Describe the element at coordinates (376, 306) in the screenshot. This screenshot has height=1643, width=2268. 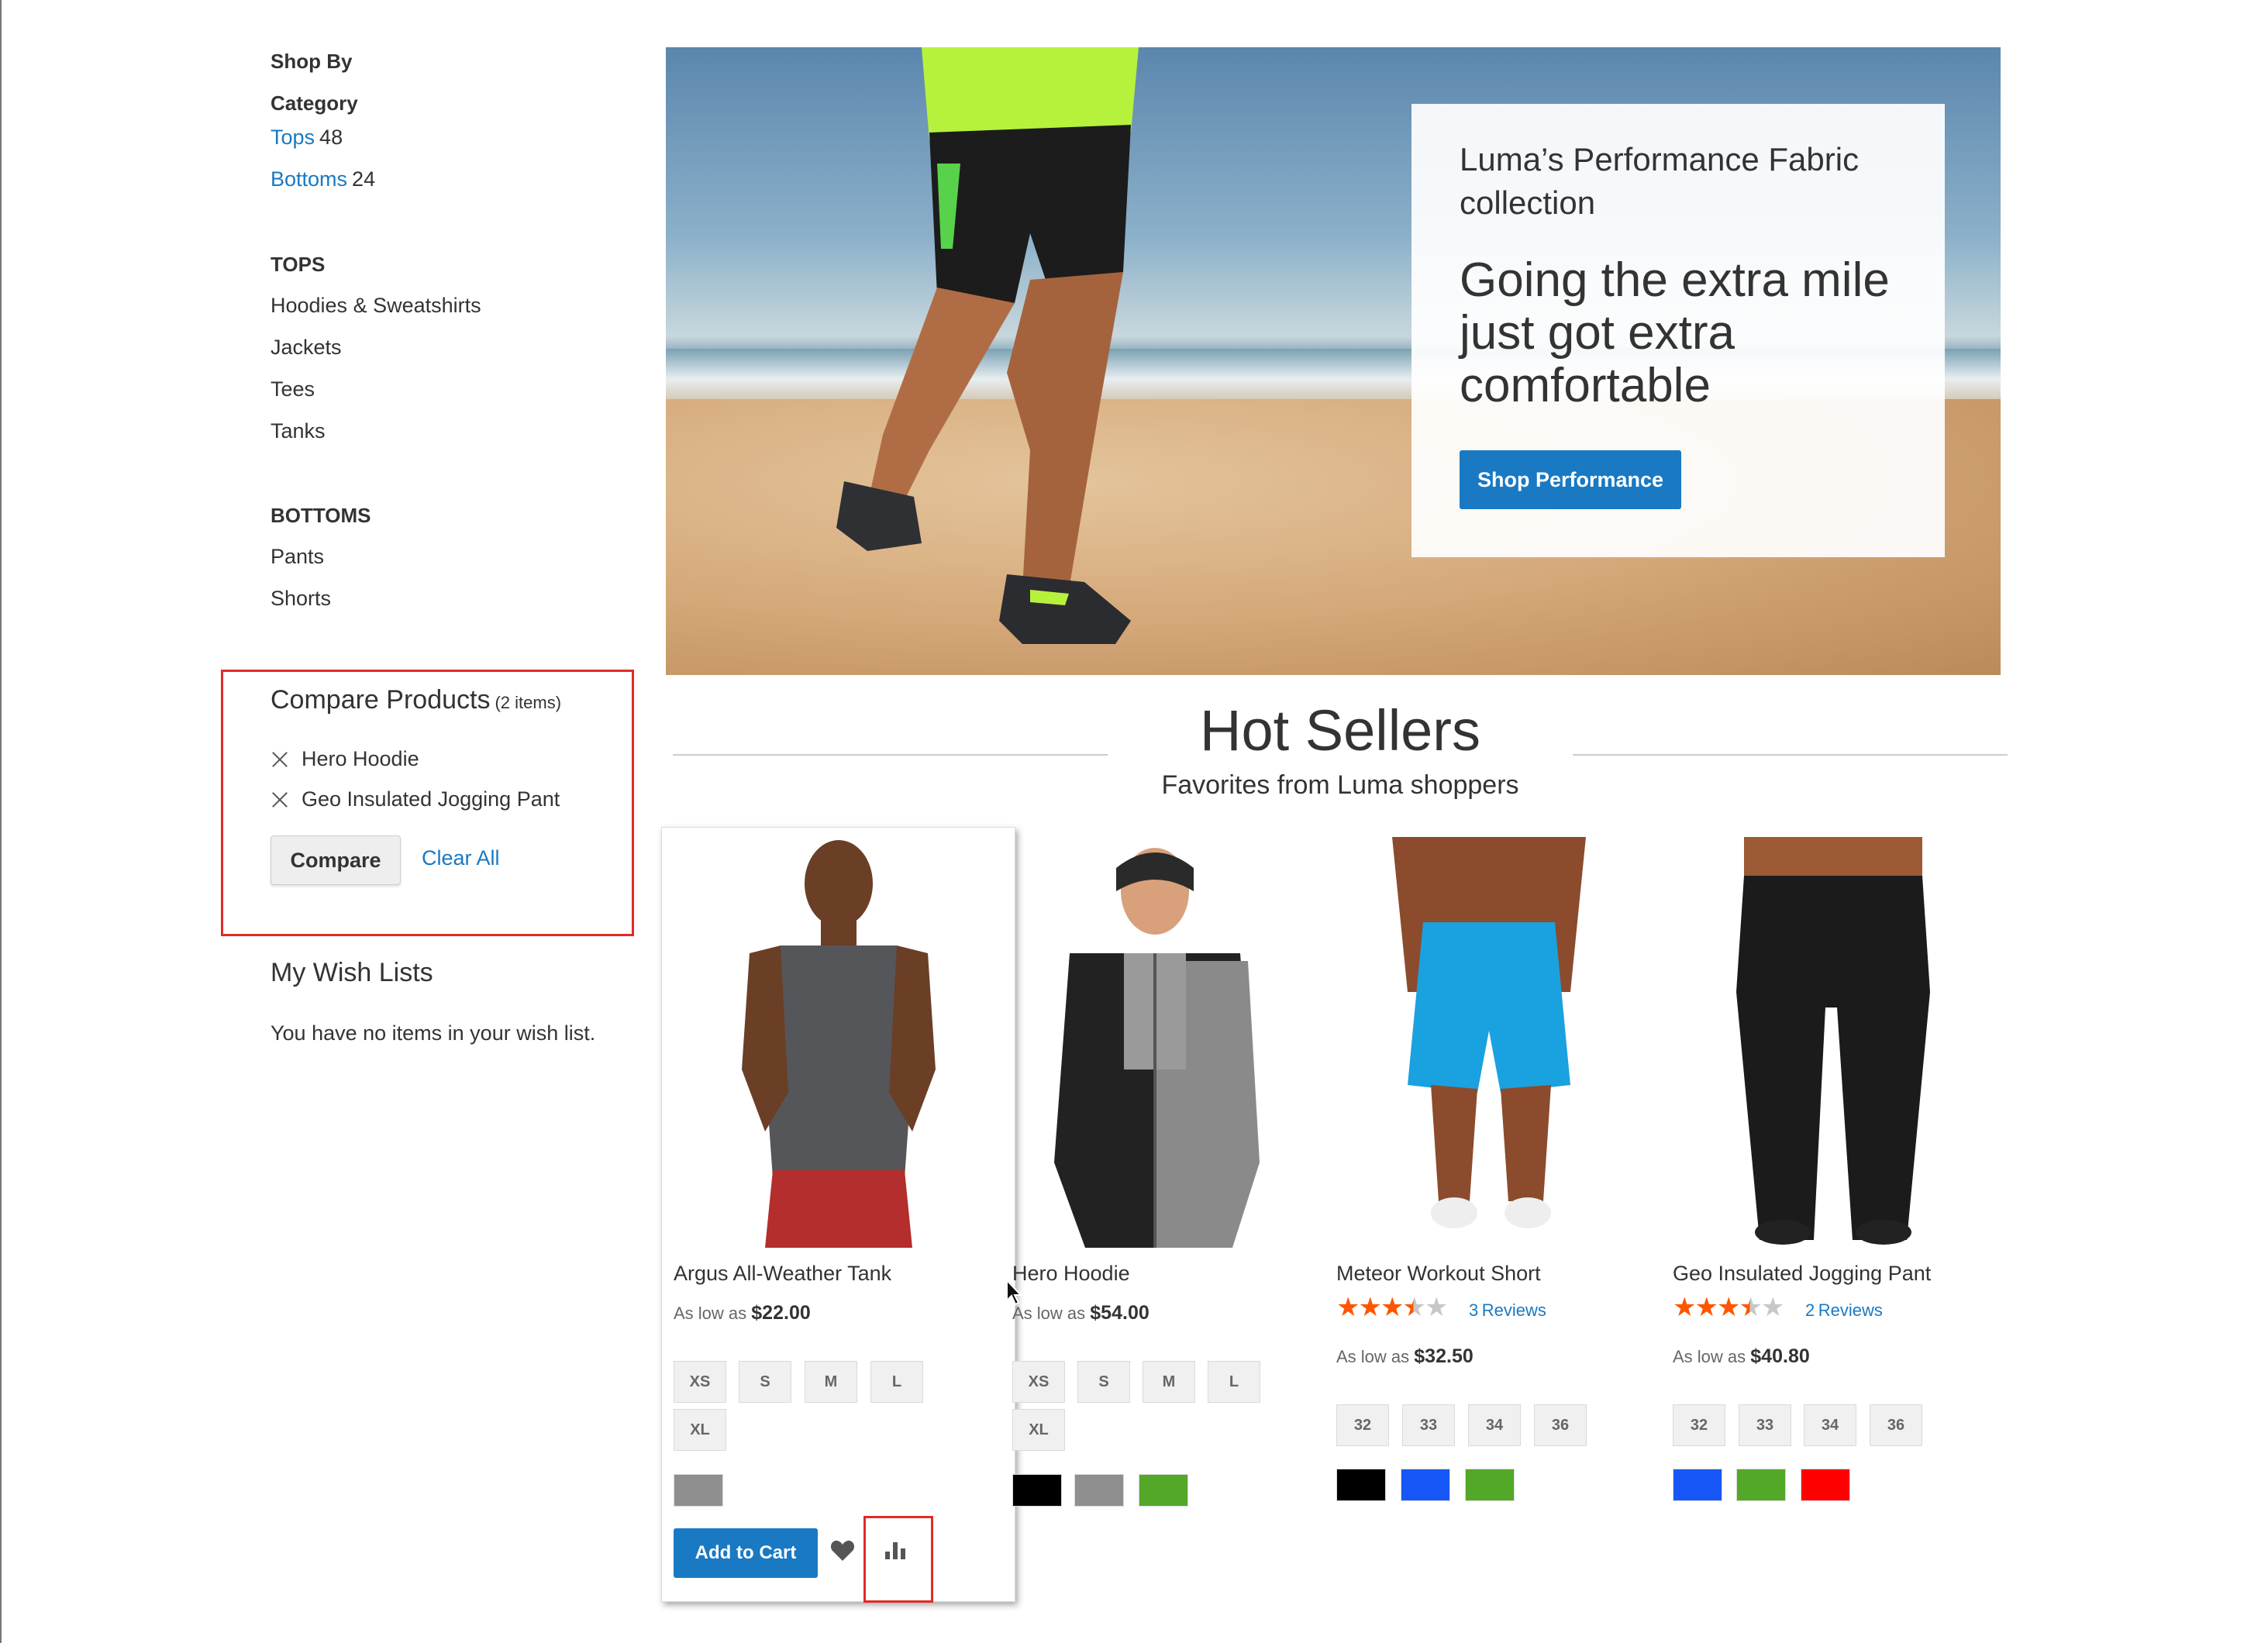
I see `nav-item-hoodies: Hoodies & Sweatshirts` at that location.